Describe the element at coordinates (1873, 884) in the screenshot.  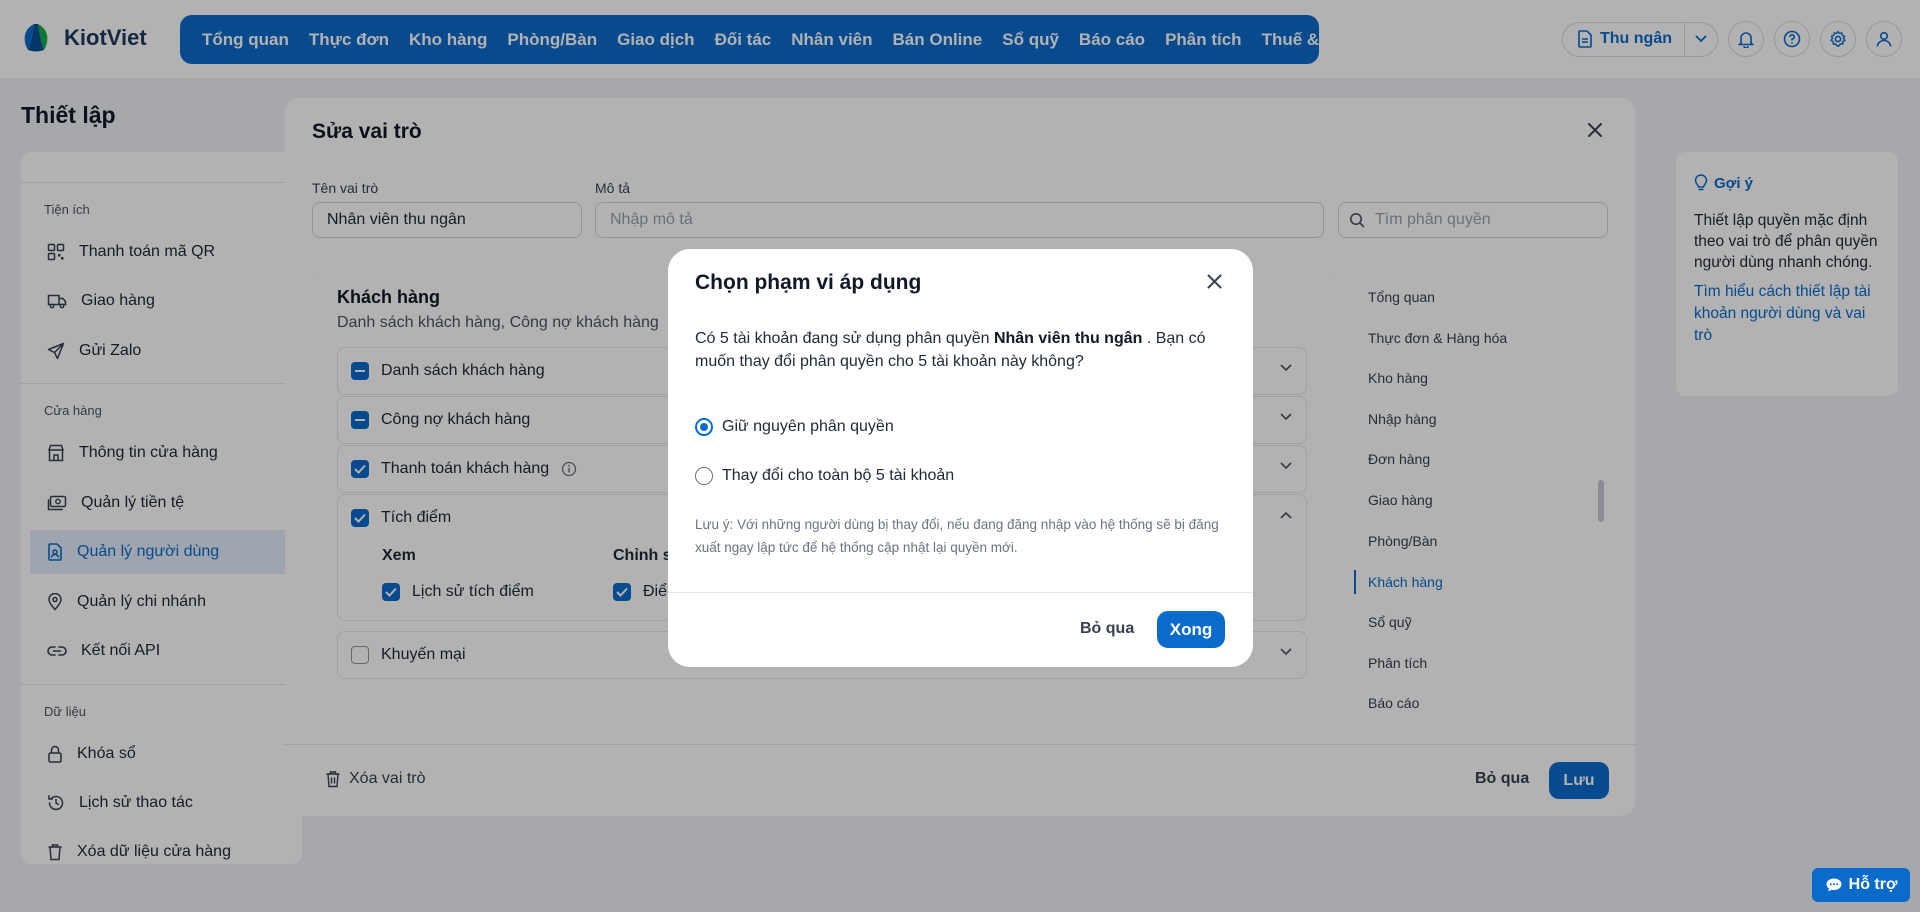
I see `support-label: Hỗ trợ` at that location.